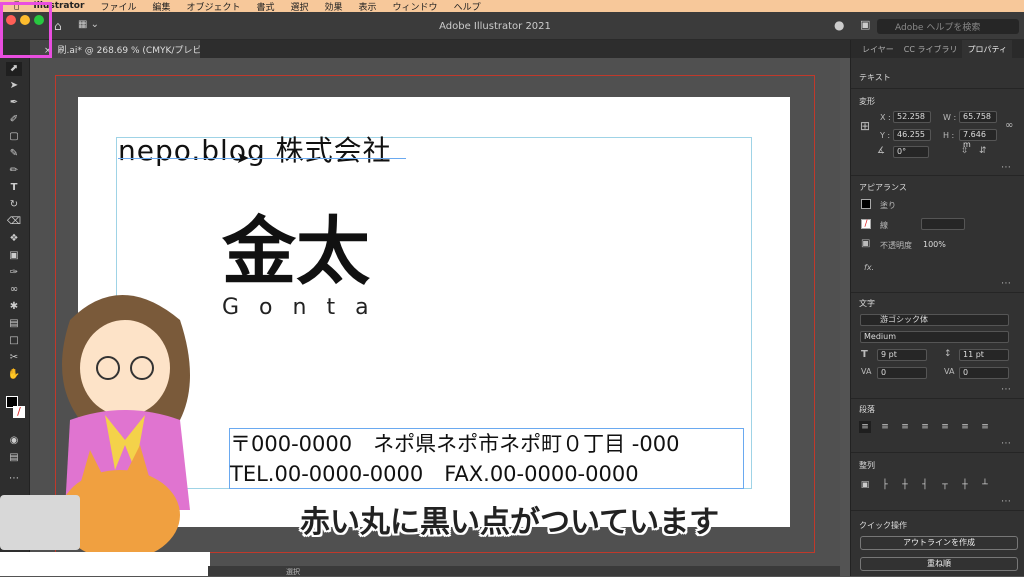 The height and width of the screenshot is (577, 1024). I want to click on type-tool-icon: T, so click(14, 188).